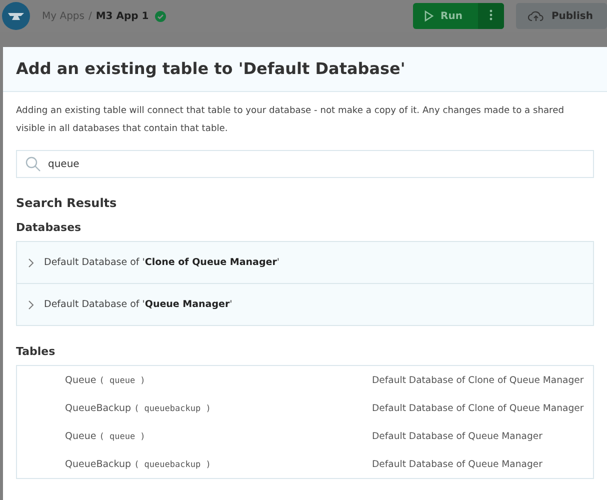 Image resolution: width=607 pixels, height=500 pixels. Describe the element at coordinates (305, 304) in the screenshot. I see `database-row: Default Database of 'Queue Manager'` at that location.